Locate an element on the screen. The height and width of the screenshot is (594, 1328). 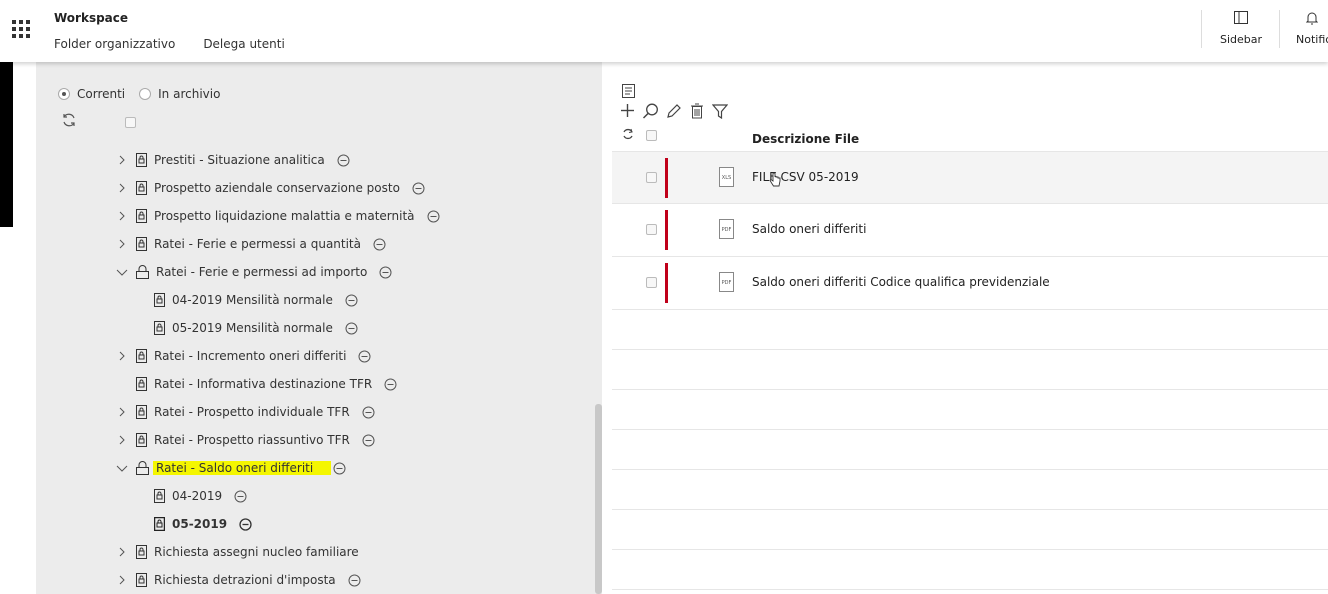
reload-icon is located at coordinates (628, 134).